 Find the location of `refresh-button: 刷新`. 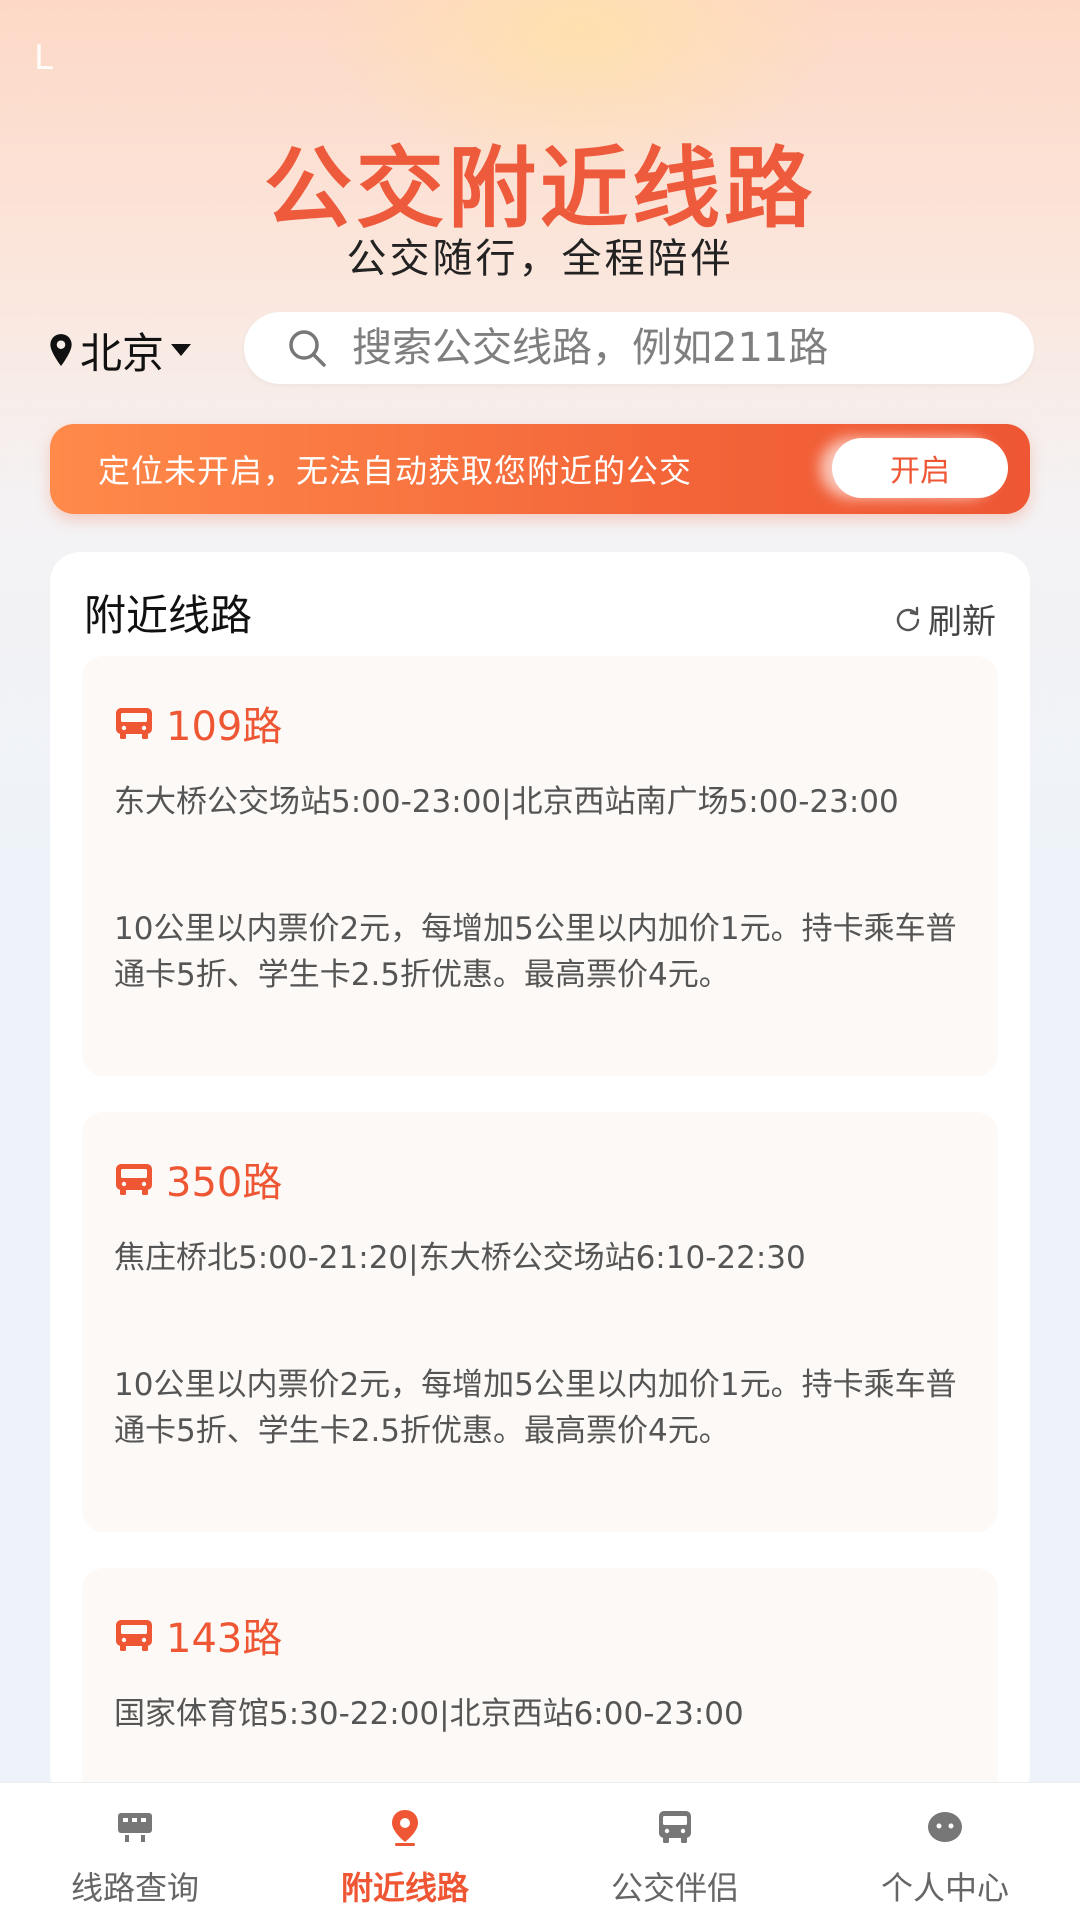

refresh-button: 刷新 is located at coordinates (945, 618).